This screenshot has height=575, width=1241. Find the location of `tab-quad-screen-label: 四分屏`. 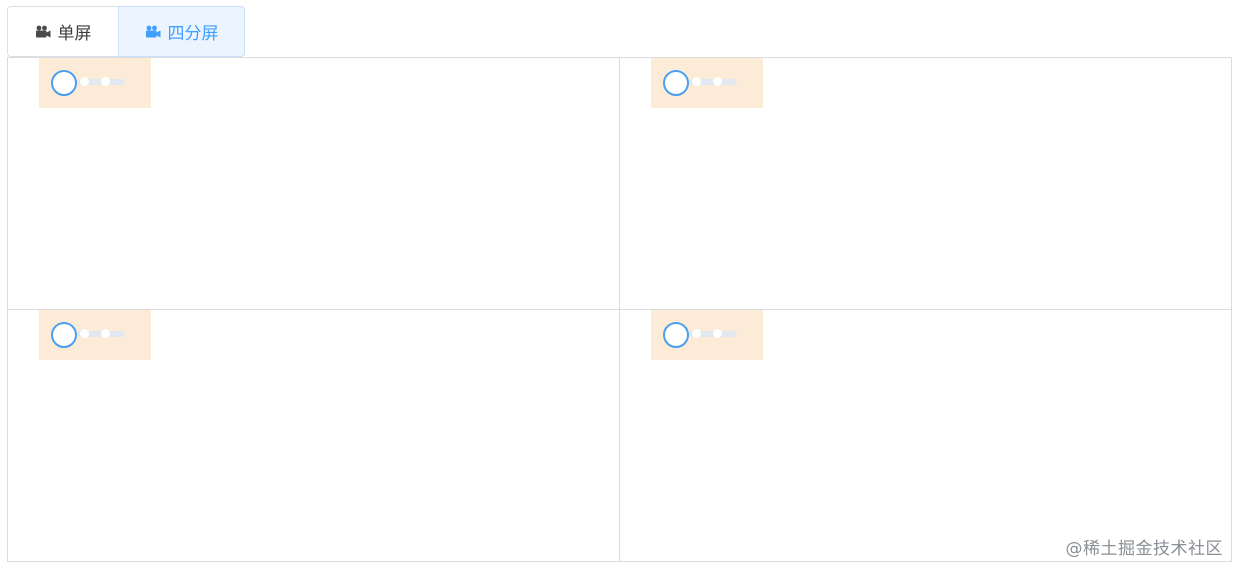

tab-quad-screen-label: 四分屏 is located at coordinates (193, 34).